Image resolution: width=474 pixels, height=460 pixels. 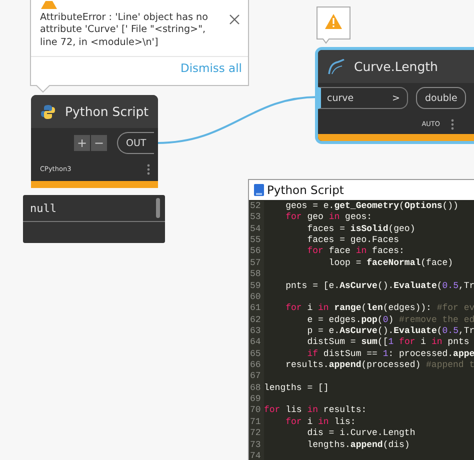 I want to click on code-line: pnts = [e.AsCurve().Evaluate(0.5,Tr, so click(x=379, y=286).